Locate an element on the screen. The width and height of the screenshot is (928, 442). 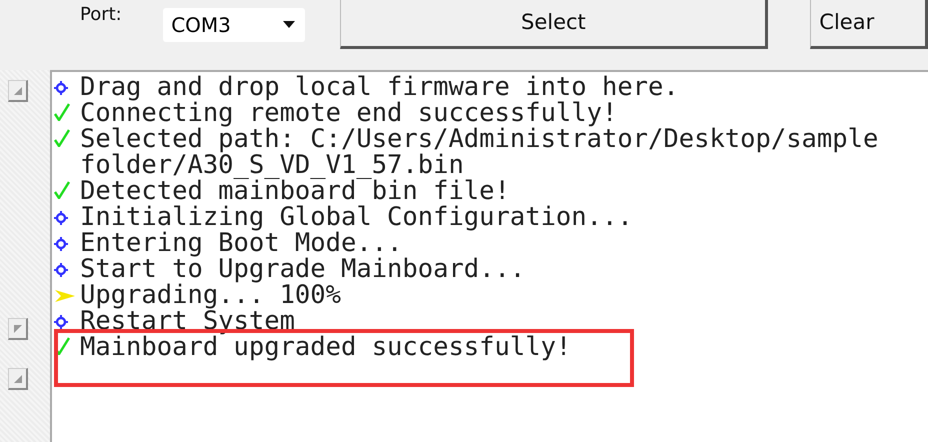
scroll-down-button is located at coordinates (18, 329).